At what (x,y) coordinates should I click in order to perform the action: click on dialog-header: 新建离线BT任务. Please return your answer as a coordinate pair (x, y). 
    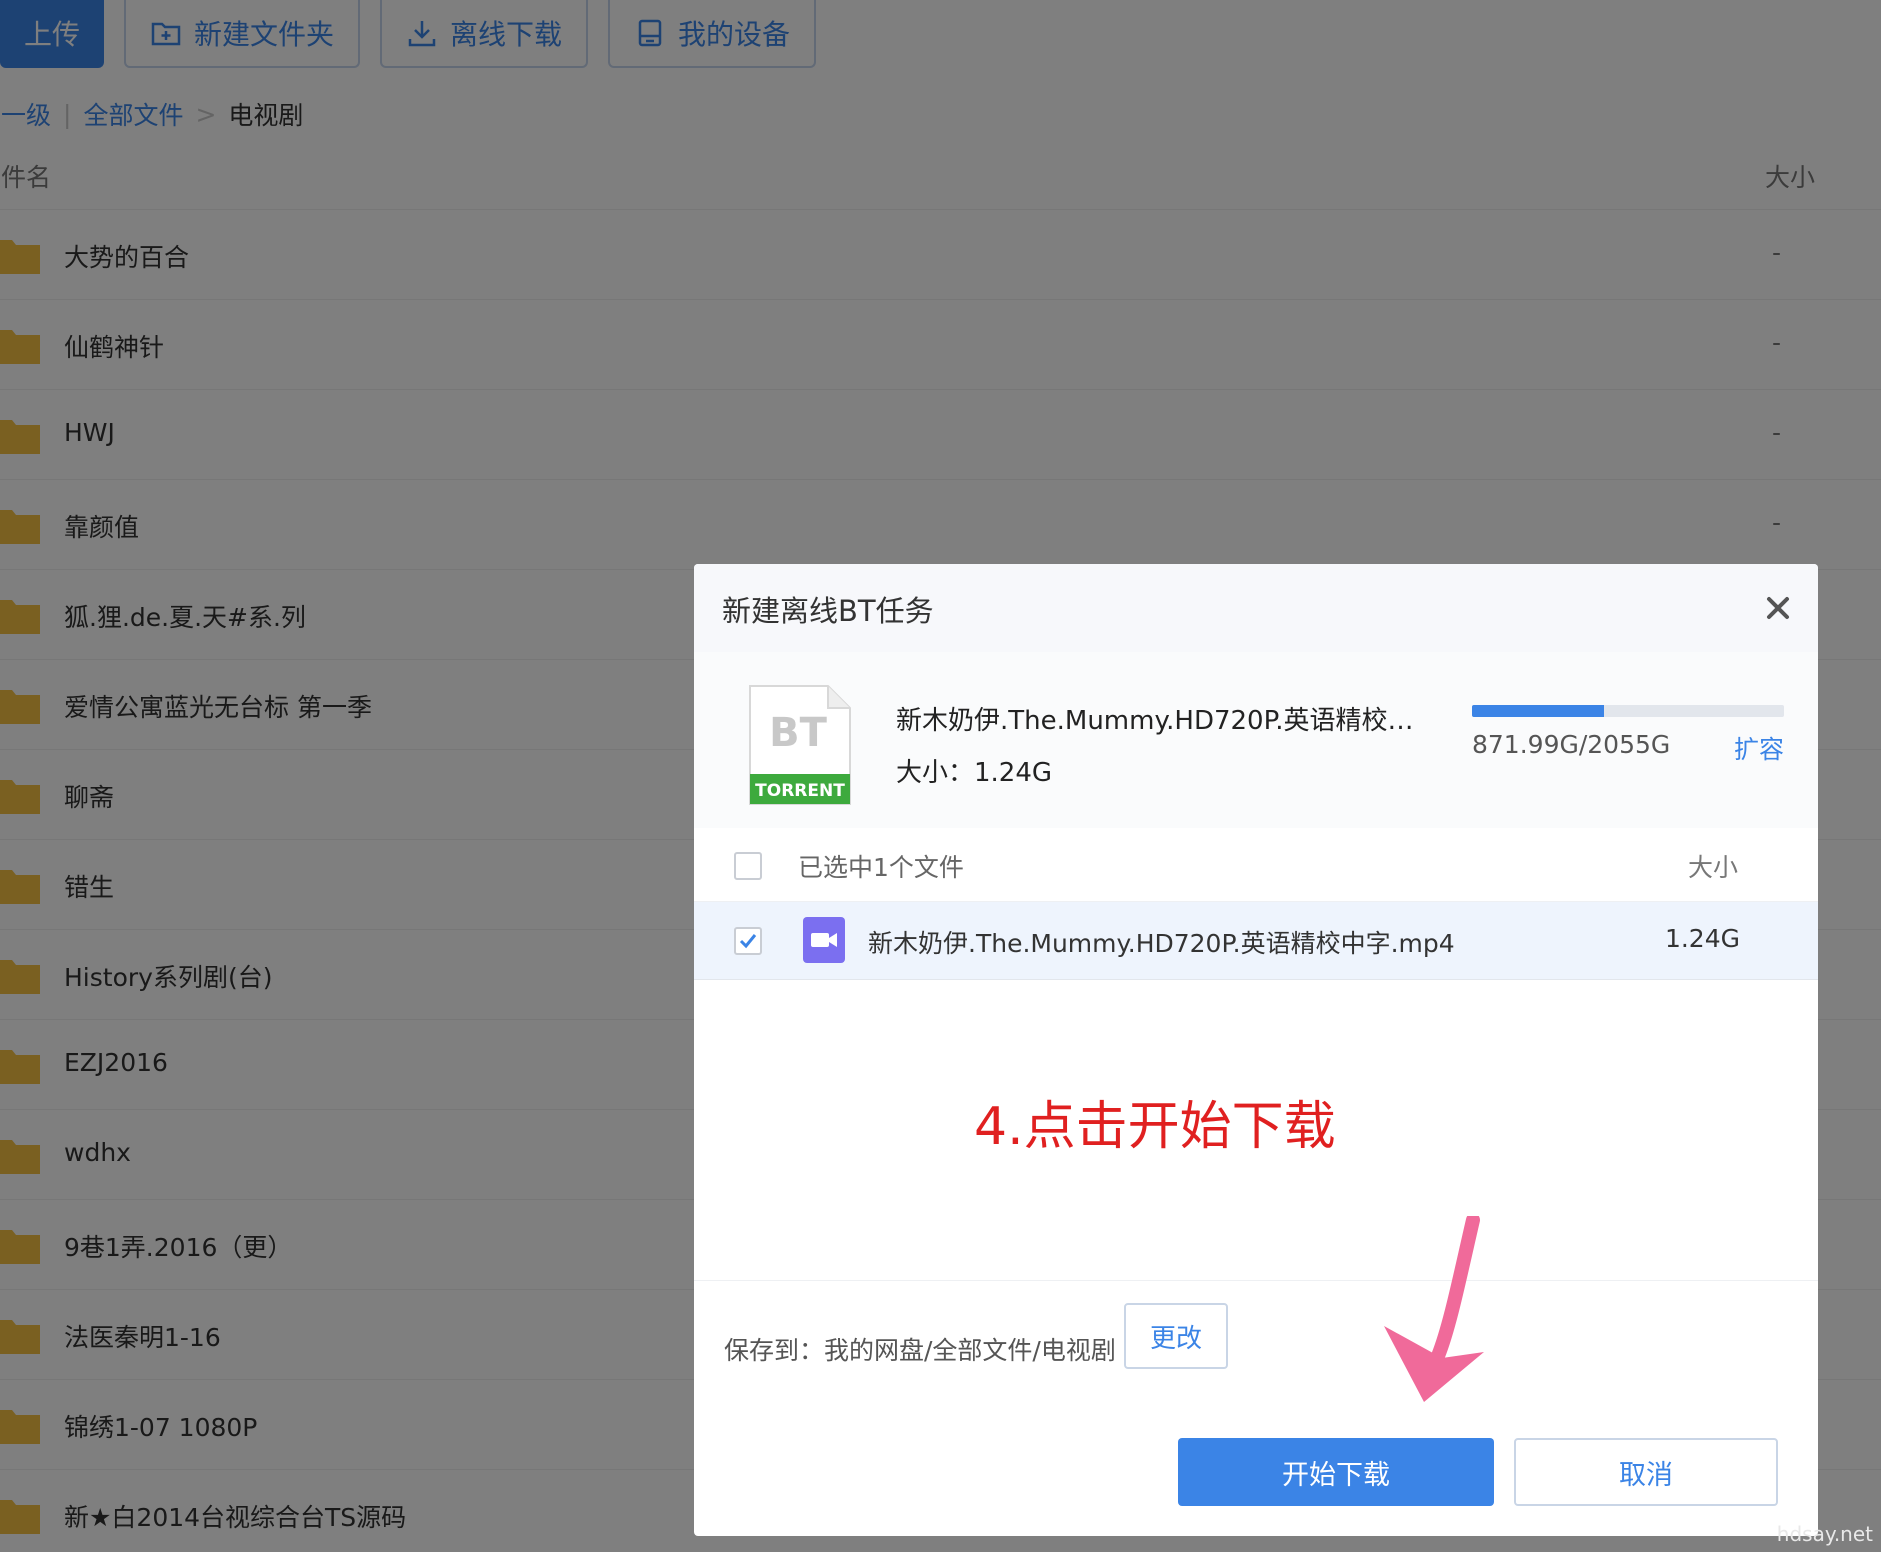
    Looking at the image, I should click on (1256, 608).